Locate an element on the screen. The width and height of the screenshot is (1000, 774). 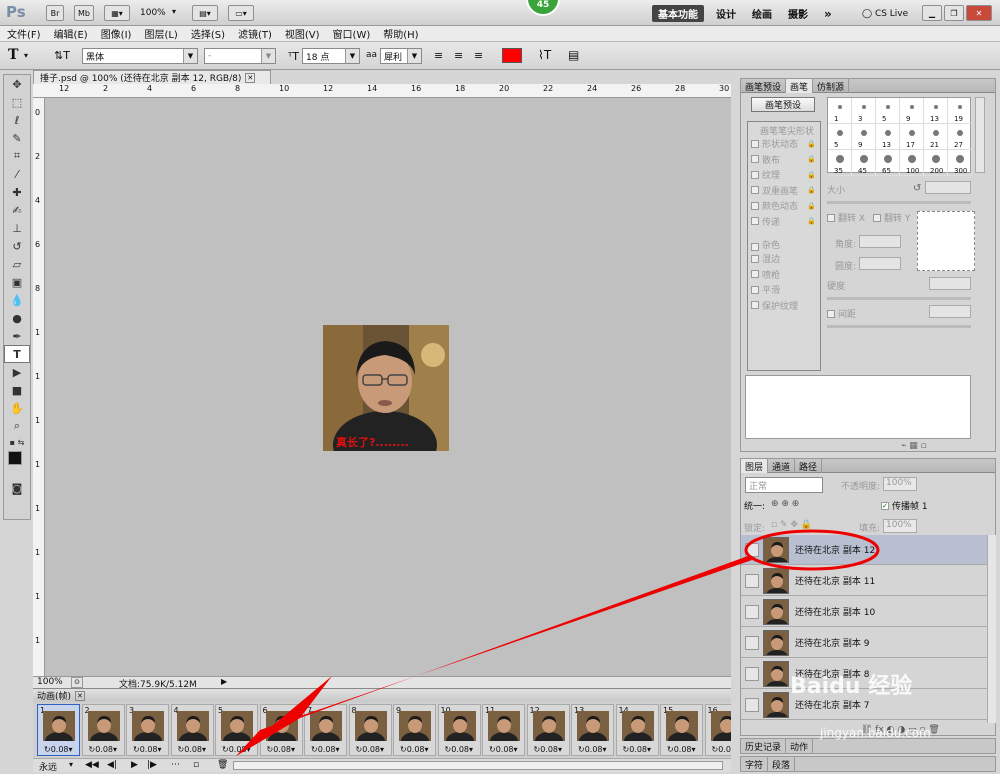
brush-option: 双重画笔 🔒 is located at coordinates (784, 191).